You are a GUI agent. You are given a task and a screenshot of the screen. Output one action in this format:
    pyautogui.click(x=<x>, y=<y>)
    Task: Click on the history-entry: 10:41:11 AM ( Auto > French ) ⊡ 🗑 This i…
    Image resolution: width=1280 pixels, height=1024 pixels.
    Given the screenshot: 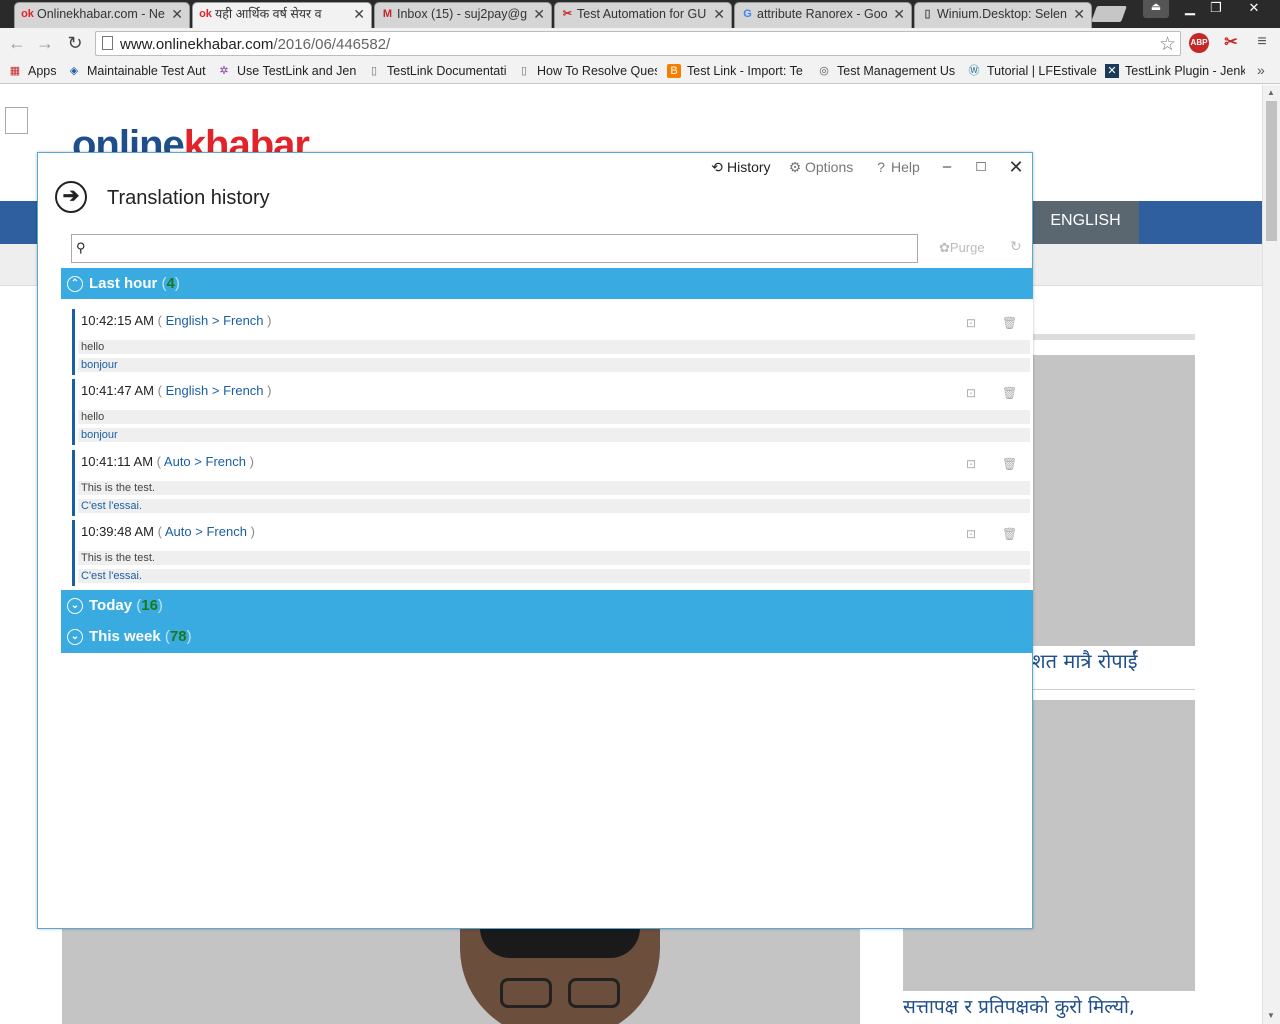 What is the action you would take?
    pyautogui.click(x=551, y=483)
    